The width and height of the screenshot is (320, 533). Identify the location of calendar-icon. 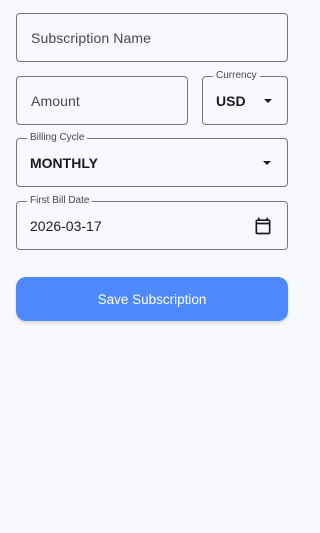
(263, 226).